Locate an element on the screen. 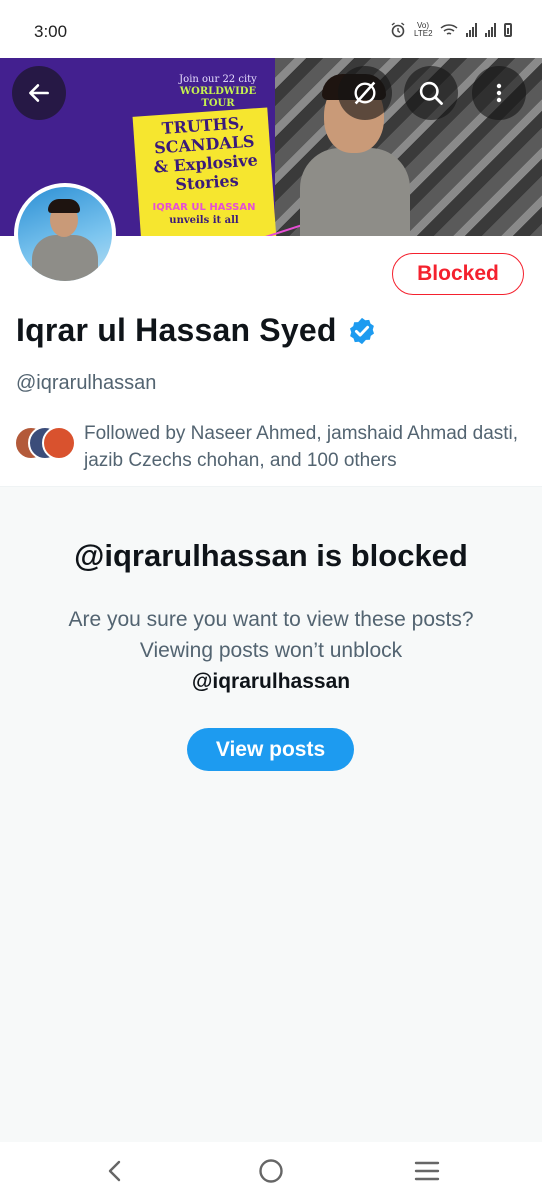 Image resolution: width=542 pixels, height=1200 pixels. blocked-message-handle: @iqrarulhassan is located at coordinates (271, 681).